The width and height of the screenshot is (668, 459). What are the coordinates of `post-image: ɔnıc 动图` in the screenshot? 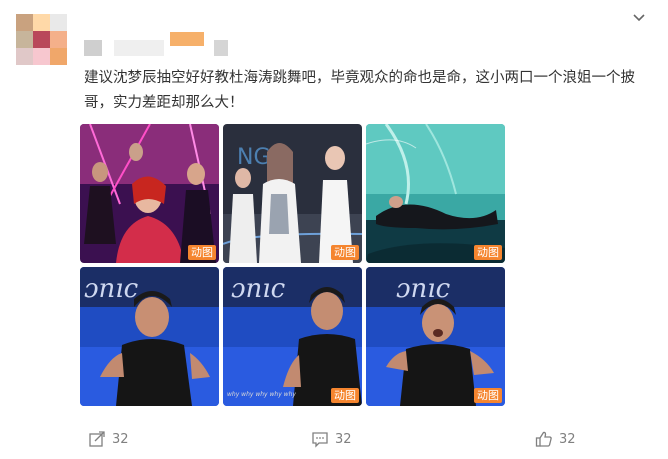 It's located at (435, 336).